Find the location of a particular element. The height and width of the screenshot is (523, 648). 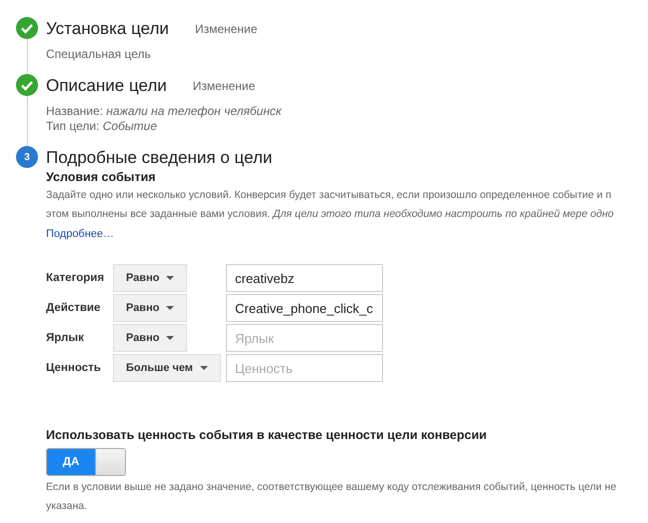

input-field: creativebz is located at coordinates (304, 278).